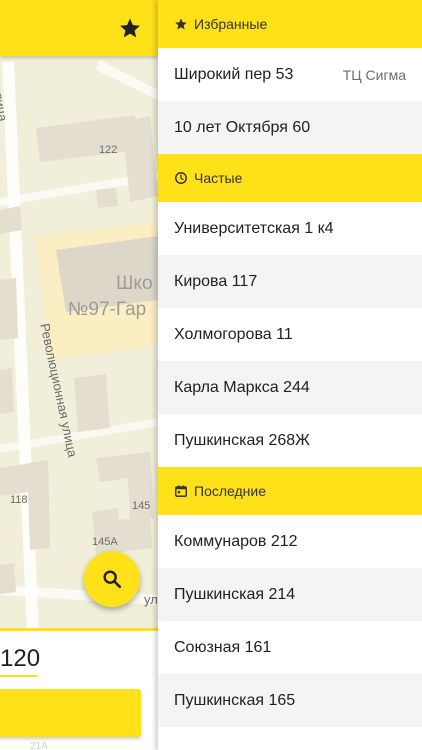  What do you see at coordinates (233, 334) in the screenshot?
I see `address-label: Холмогорова 11` at bounding box center [233, 334].